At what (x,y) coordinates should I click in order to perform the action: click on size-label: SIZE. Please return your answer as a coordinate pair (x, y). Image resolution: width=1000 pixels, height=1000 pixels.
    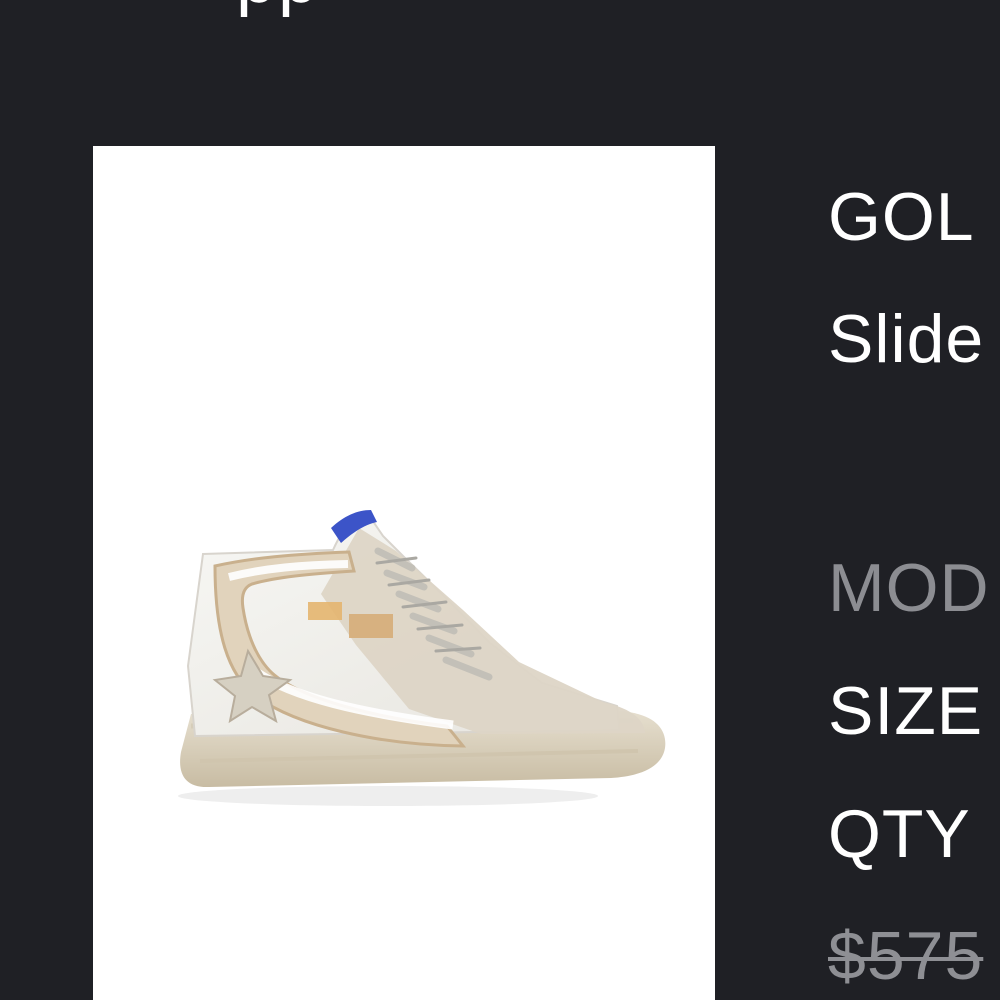
    Looking at the image, I should click on (906, 711).